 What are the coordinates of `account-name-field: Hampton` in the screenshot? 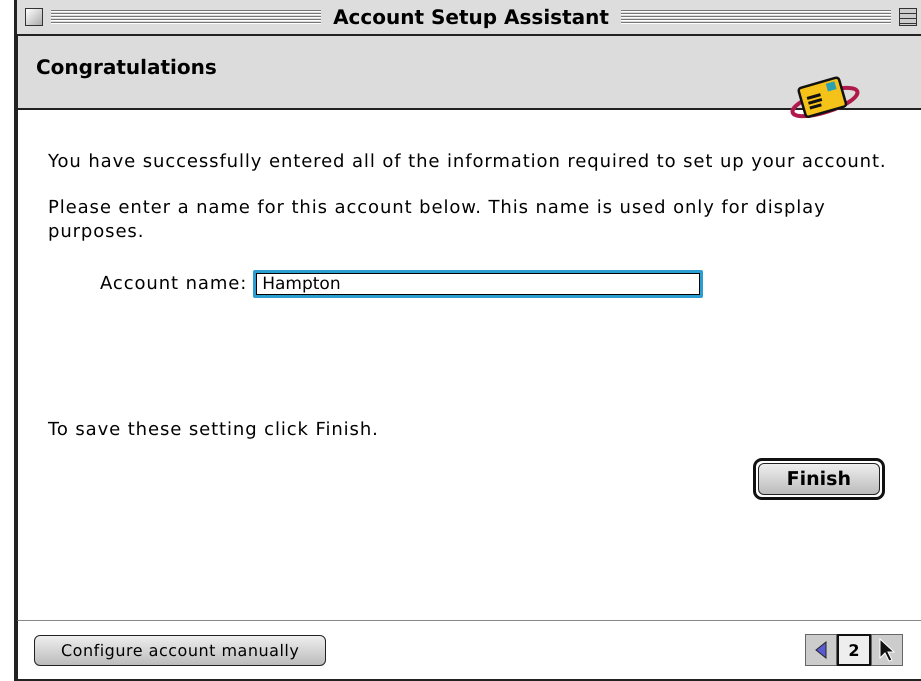 It's located at (478, 284).